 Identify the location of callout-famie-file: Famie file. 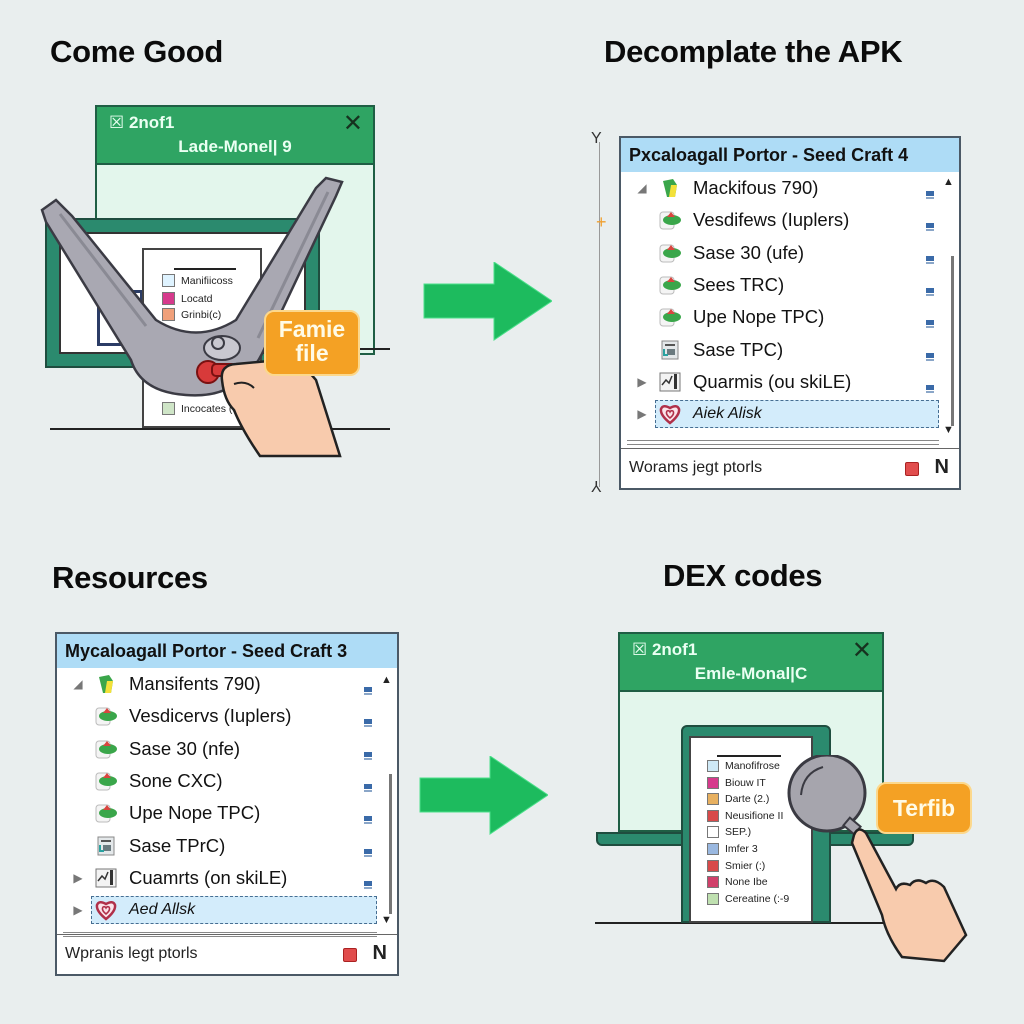
(312, 343).